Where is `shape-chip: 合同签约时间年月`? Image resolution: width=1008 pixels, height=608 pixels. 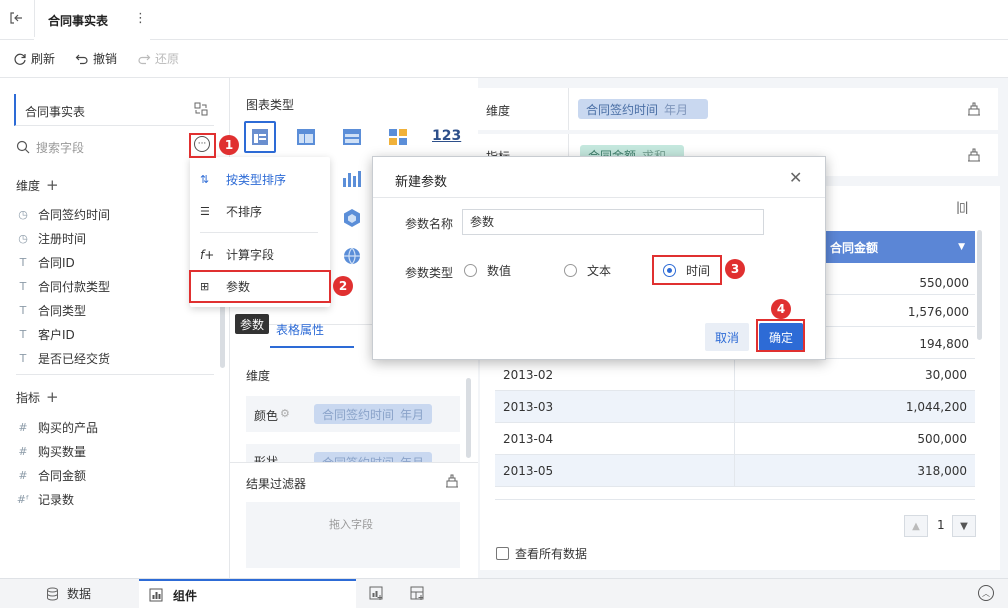 shape-chip: 合同签约时间年月 is located at coordinates (373, 457).